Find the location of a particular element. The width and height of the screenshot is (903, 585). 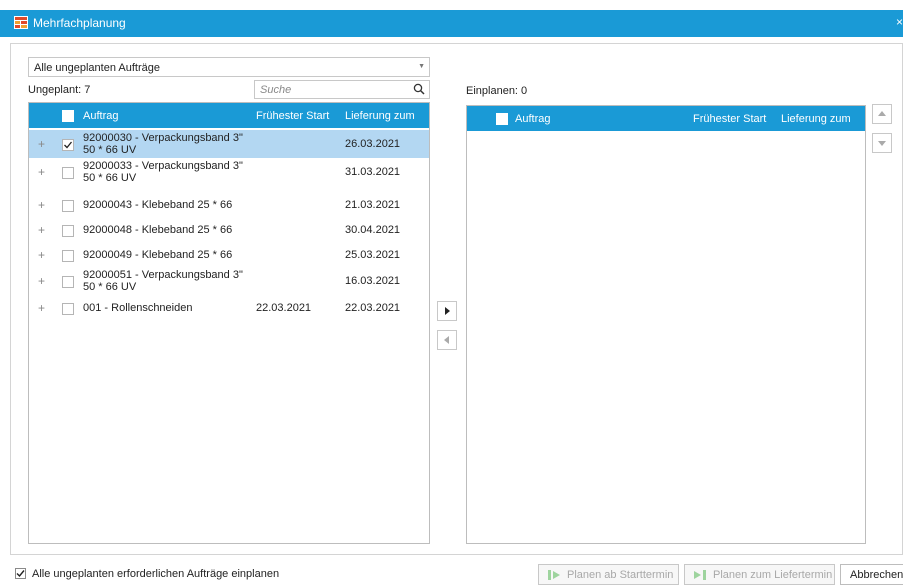

arrow-right-icon is located at coordinates (447, 311).